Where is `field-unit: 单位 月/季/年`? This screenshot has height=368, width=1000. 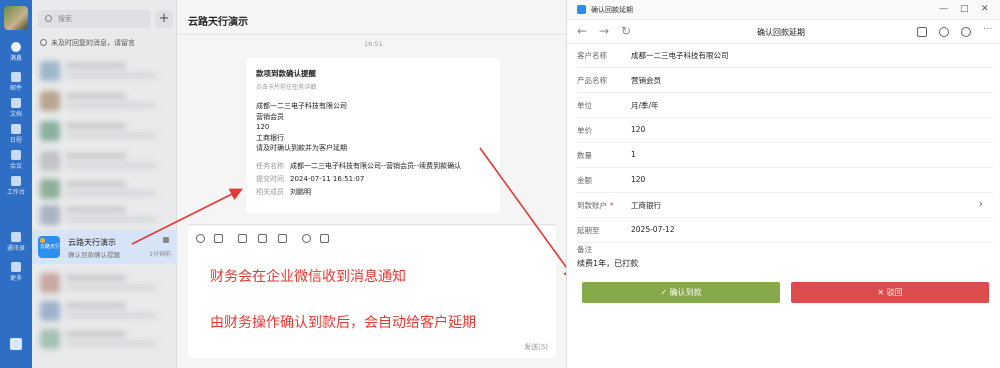 field-unit: 单位 月/季/年 is located at coordinates (618, 105).